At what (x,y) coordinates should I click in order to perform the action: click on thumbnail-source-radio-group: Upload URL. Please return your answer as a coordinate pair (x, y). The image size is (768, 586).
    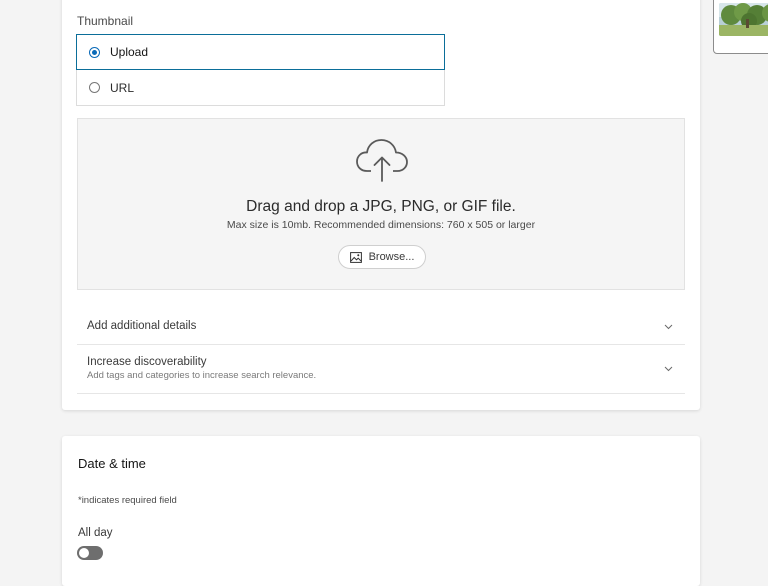
    Looking at the image, I should click on (260, 70).